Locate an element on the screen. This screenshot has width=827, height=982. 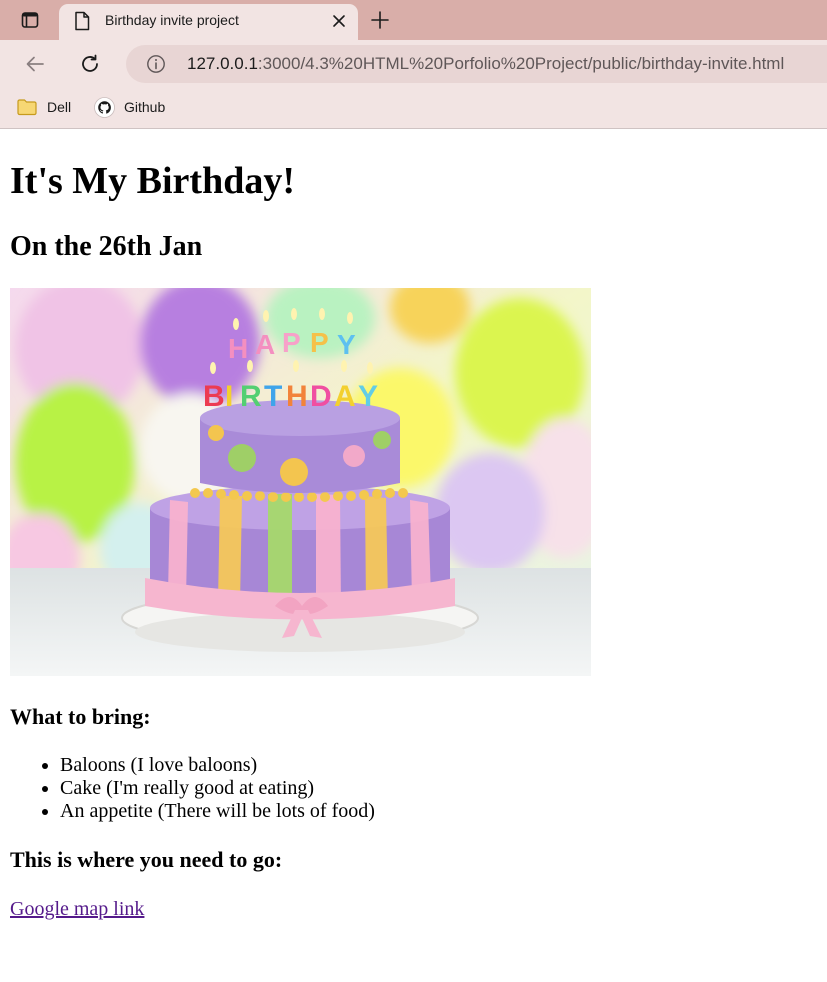
info-icon is located at coordinates (156, 64).